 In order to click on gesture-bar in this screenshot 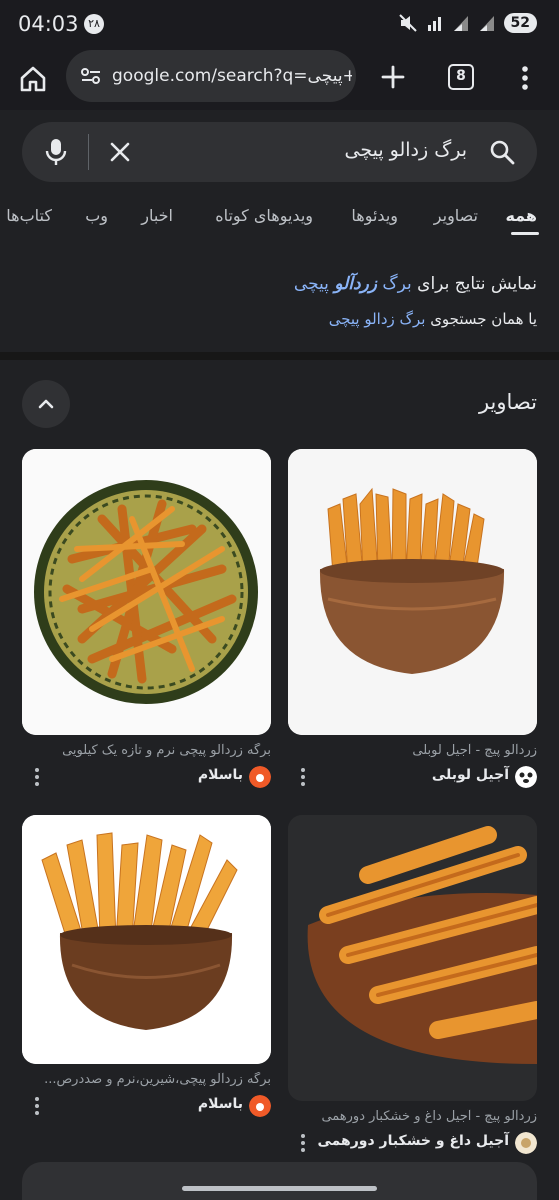, I will do `click(279, 1188)`.